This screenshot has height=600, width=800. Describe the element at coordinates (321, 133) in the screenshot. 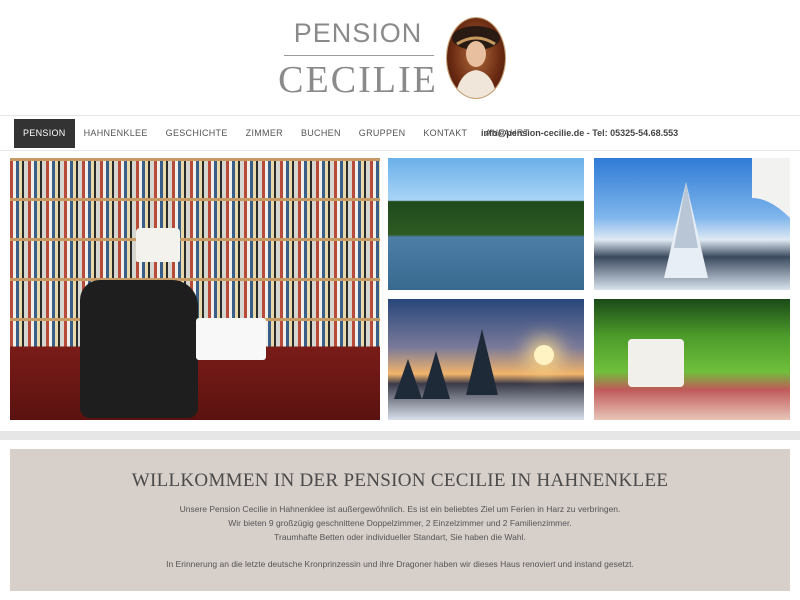

I see `nav-item-buchen: BUCHEN` at that location.